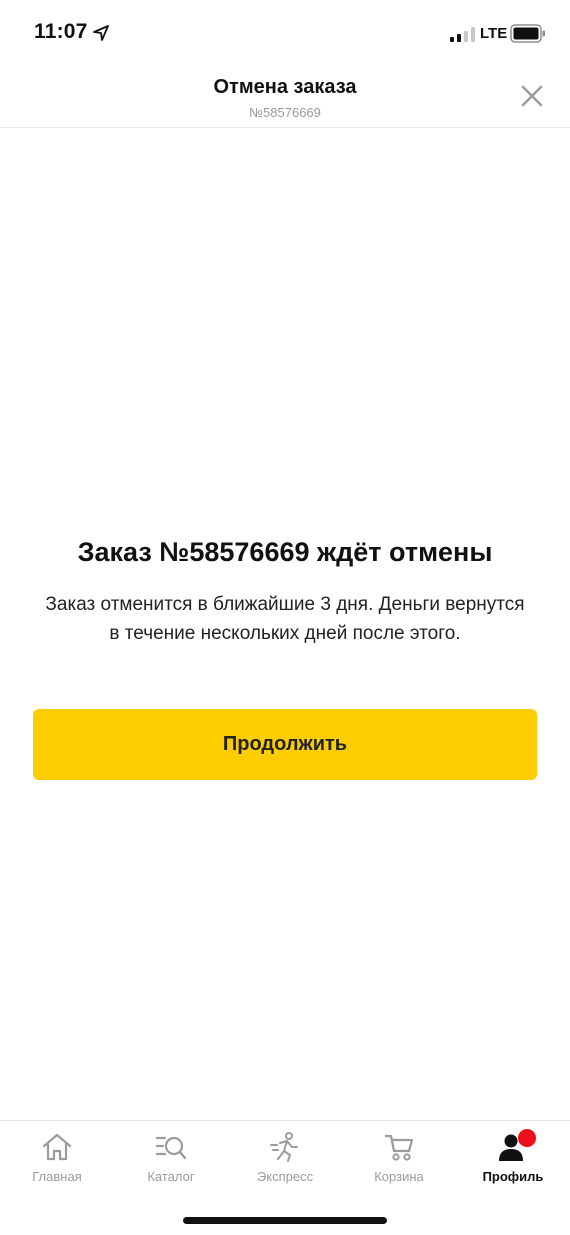 The height and width of the screenshot is (1235, 570). Describe the element at coordinates (171, 1176) in the screenshot. I see `nav-label-catalog: Каталог` at that location.